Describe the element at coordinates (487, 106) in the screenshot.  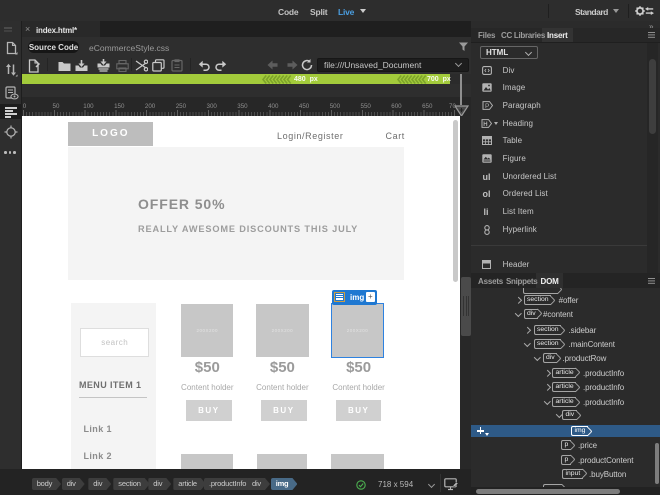
I see `svg-text: P` at that location.